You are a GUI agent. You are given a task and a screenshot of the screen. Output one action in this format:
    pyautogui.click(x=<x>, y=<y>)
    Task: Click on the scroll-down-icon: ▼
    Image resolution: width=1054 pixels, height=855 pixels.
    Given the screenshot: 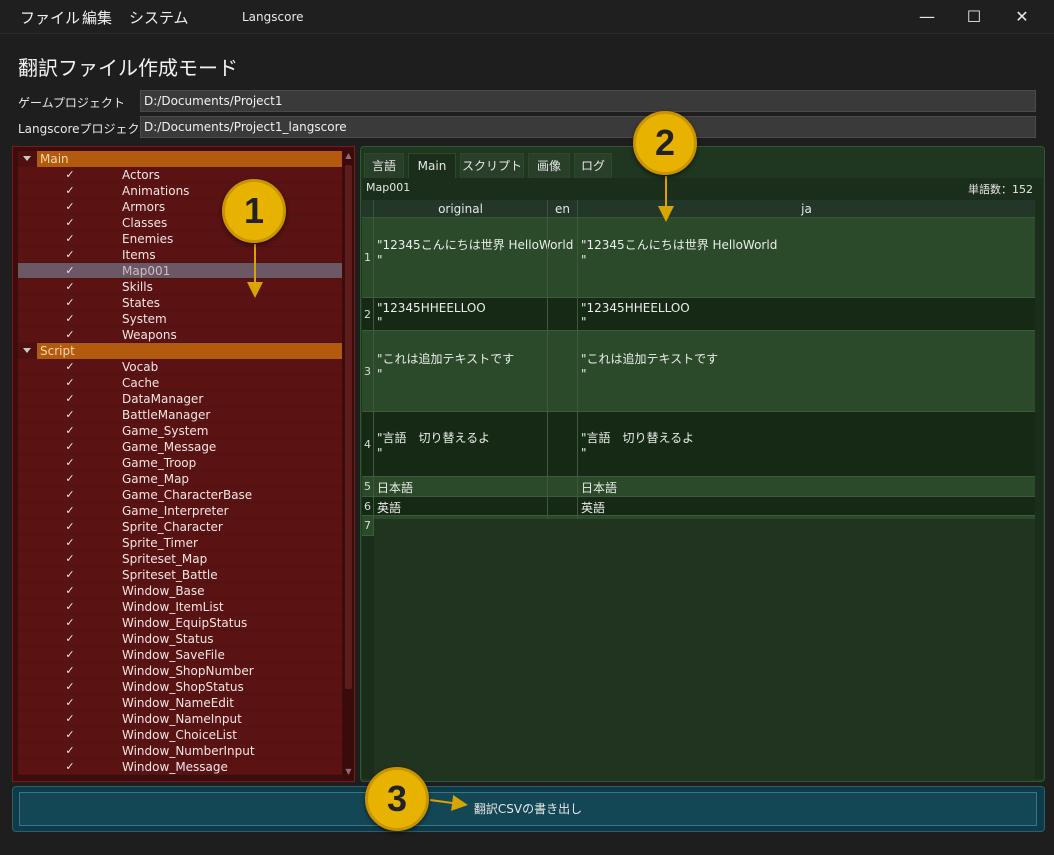 What is the action you would take?
    pyautogui.click(x=348, y=771)
    